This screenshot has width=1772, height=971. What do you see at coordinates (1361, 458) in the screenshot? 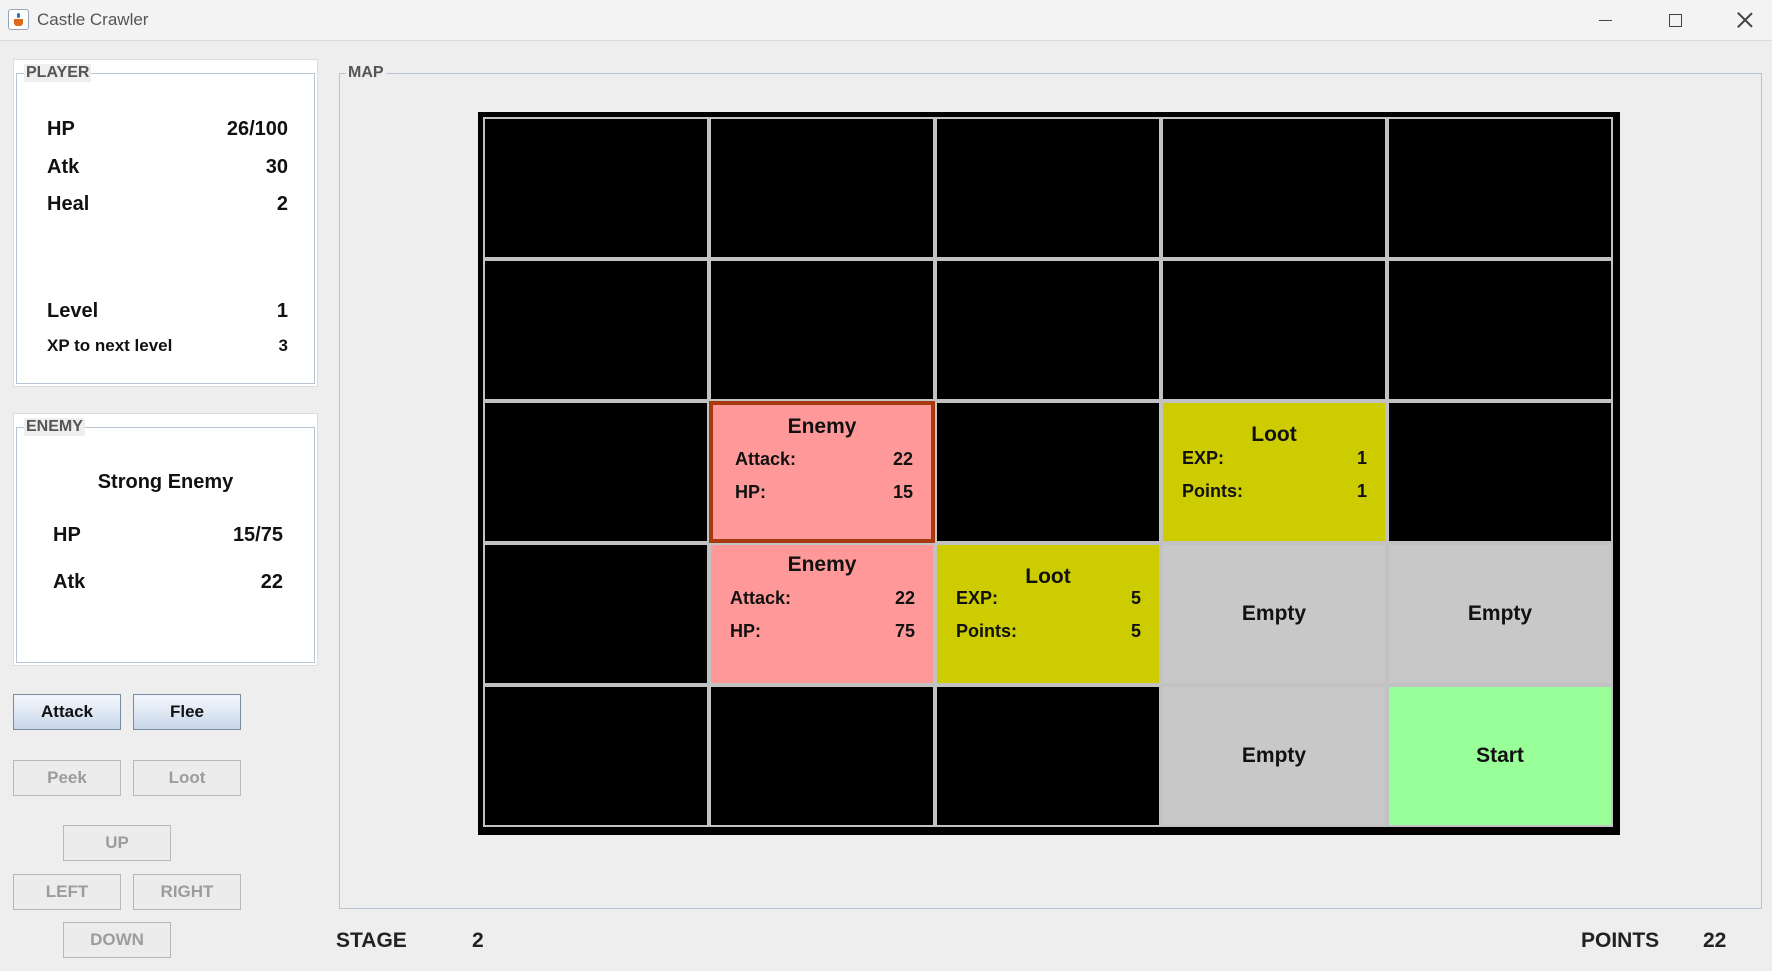
I see `cell-exp-value: 1` at bounding box center [1361, 458].